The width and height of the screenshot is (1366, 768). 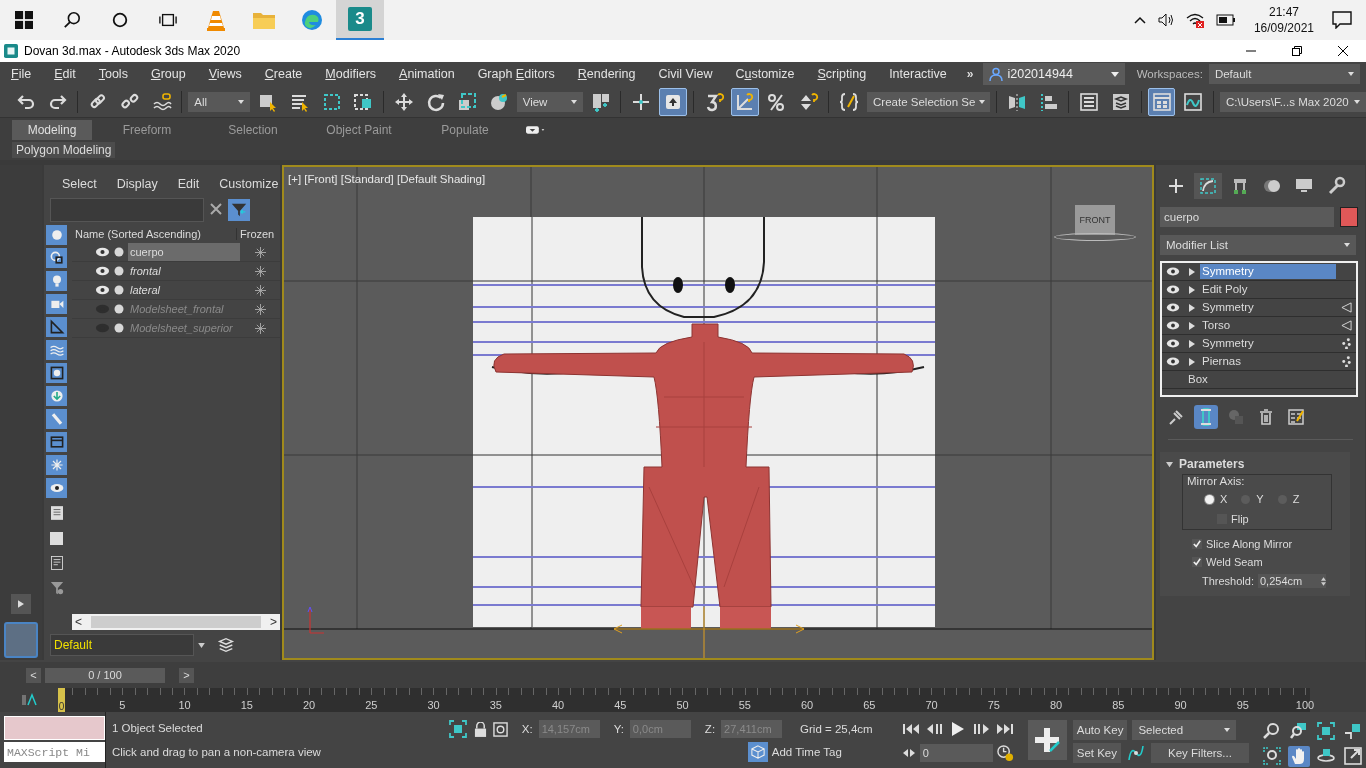 I want to click on modifier-name: Piernas, so click(x=1268, y=361).